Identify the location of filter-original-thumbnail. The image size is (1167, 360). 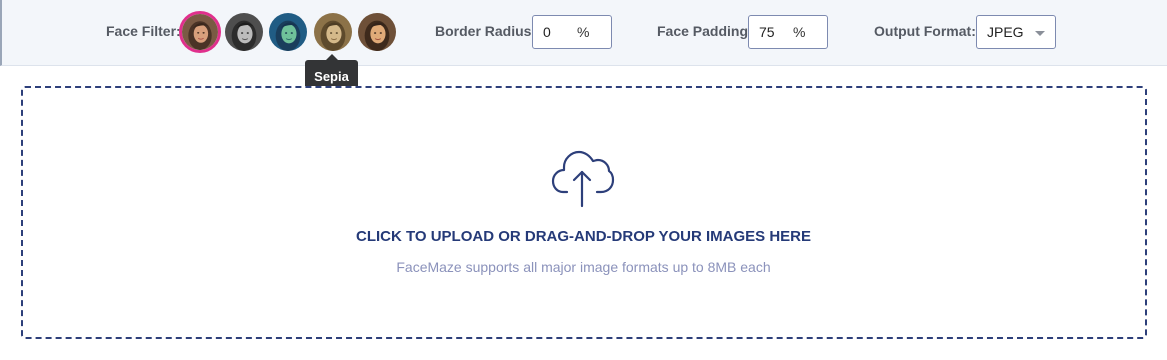
(200, 32).